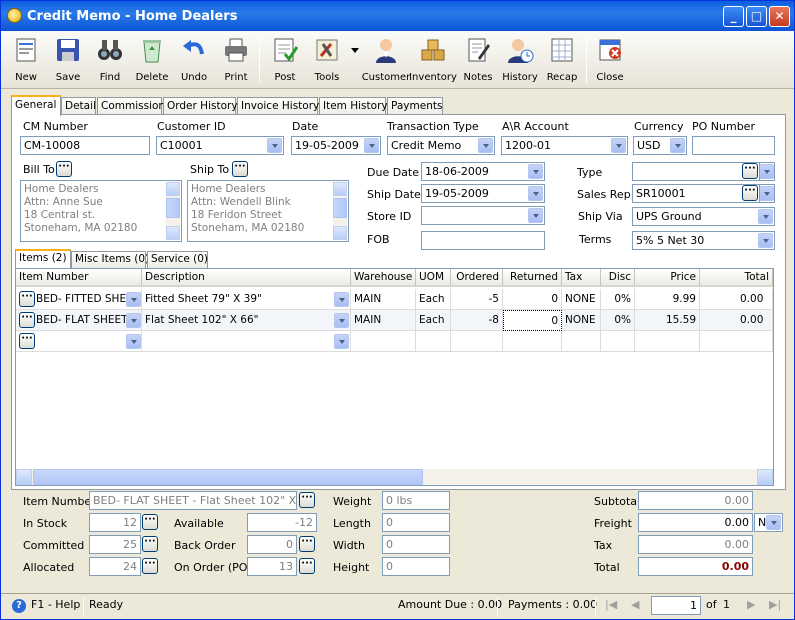 The width and height of the screenshot is (795, 620). What do you see at coordinates (667, 320) in the screenshot?
I see `table-row-2-price: 15.59` at bounding box center [667, 320].